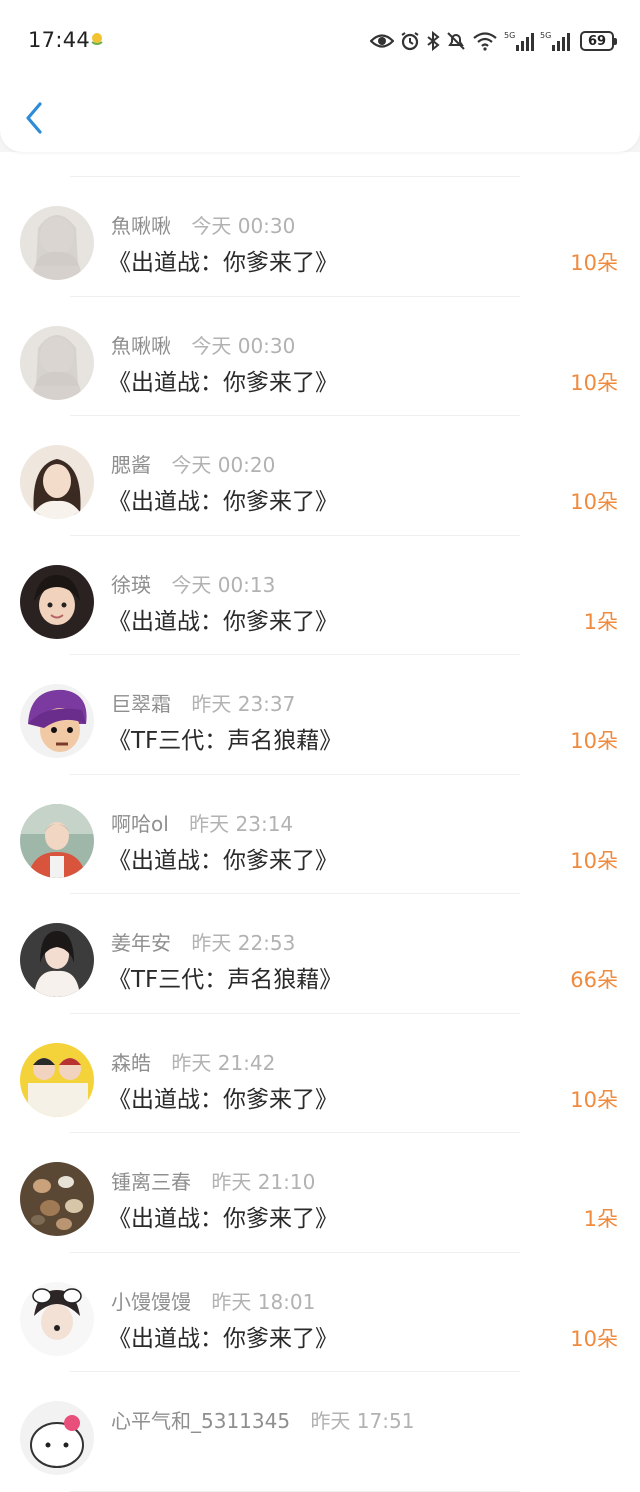 The width and height of the screenshot is (640, 1492). What do you see at coordinates (320, 41) in the screenshot?
I see `status-bar: 17:44 5G 5G 69` at bounding box center [320, 41].